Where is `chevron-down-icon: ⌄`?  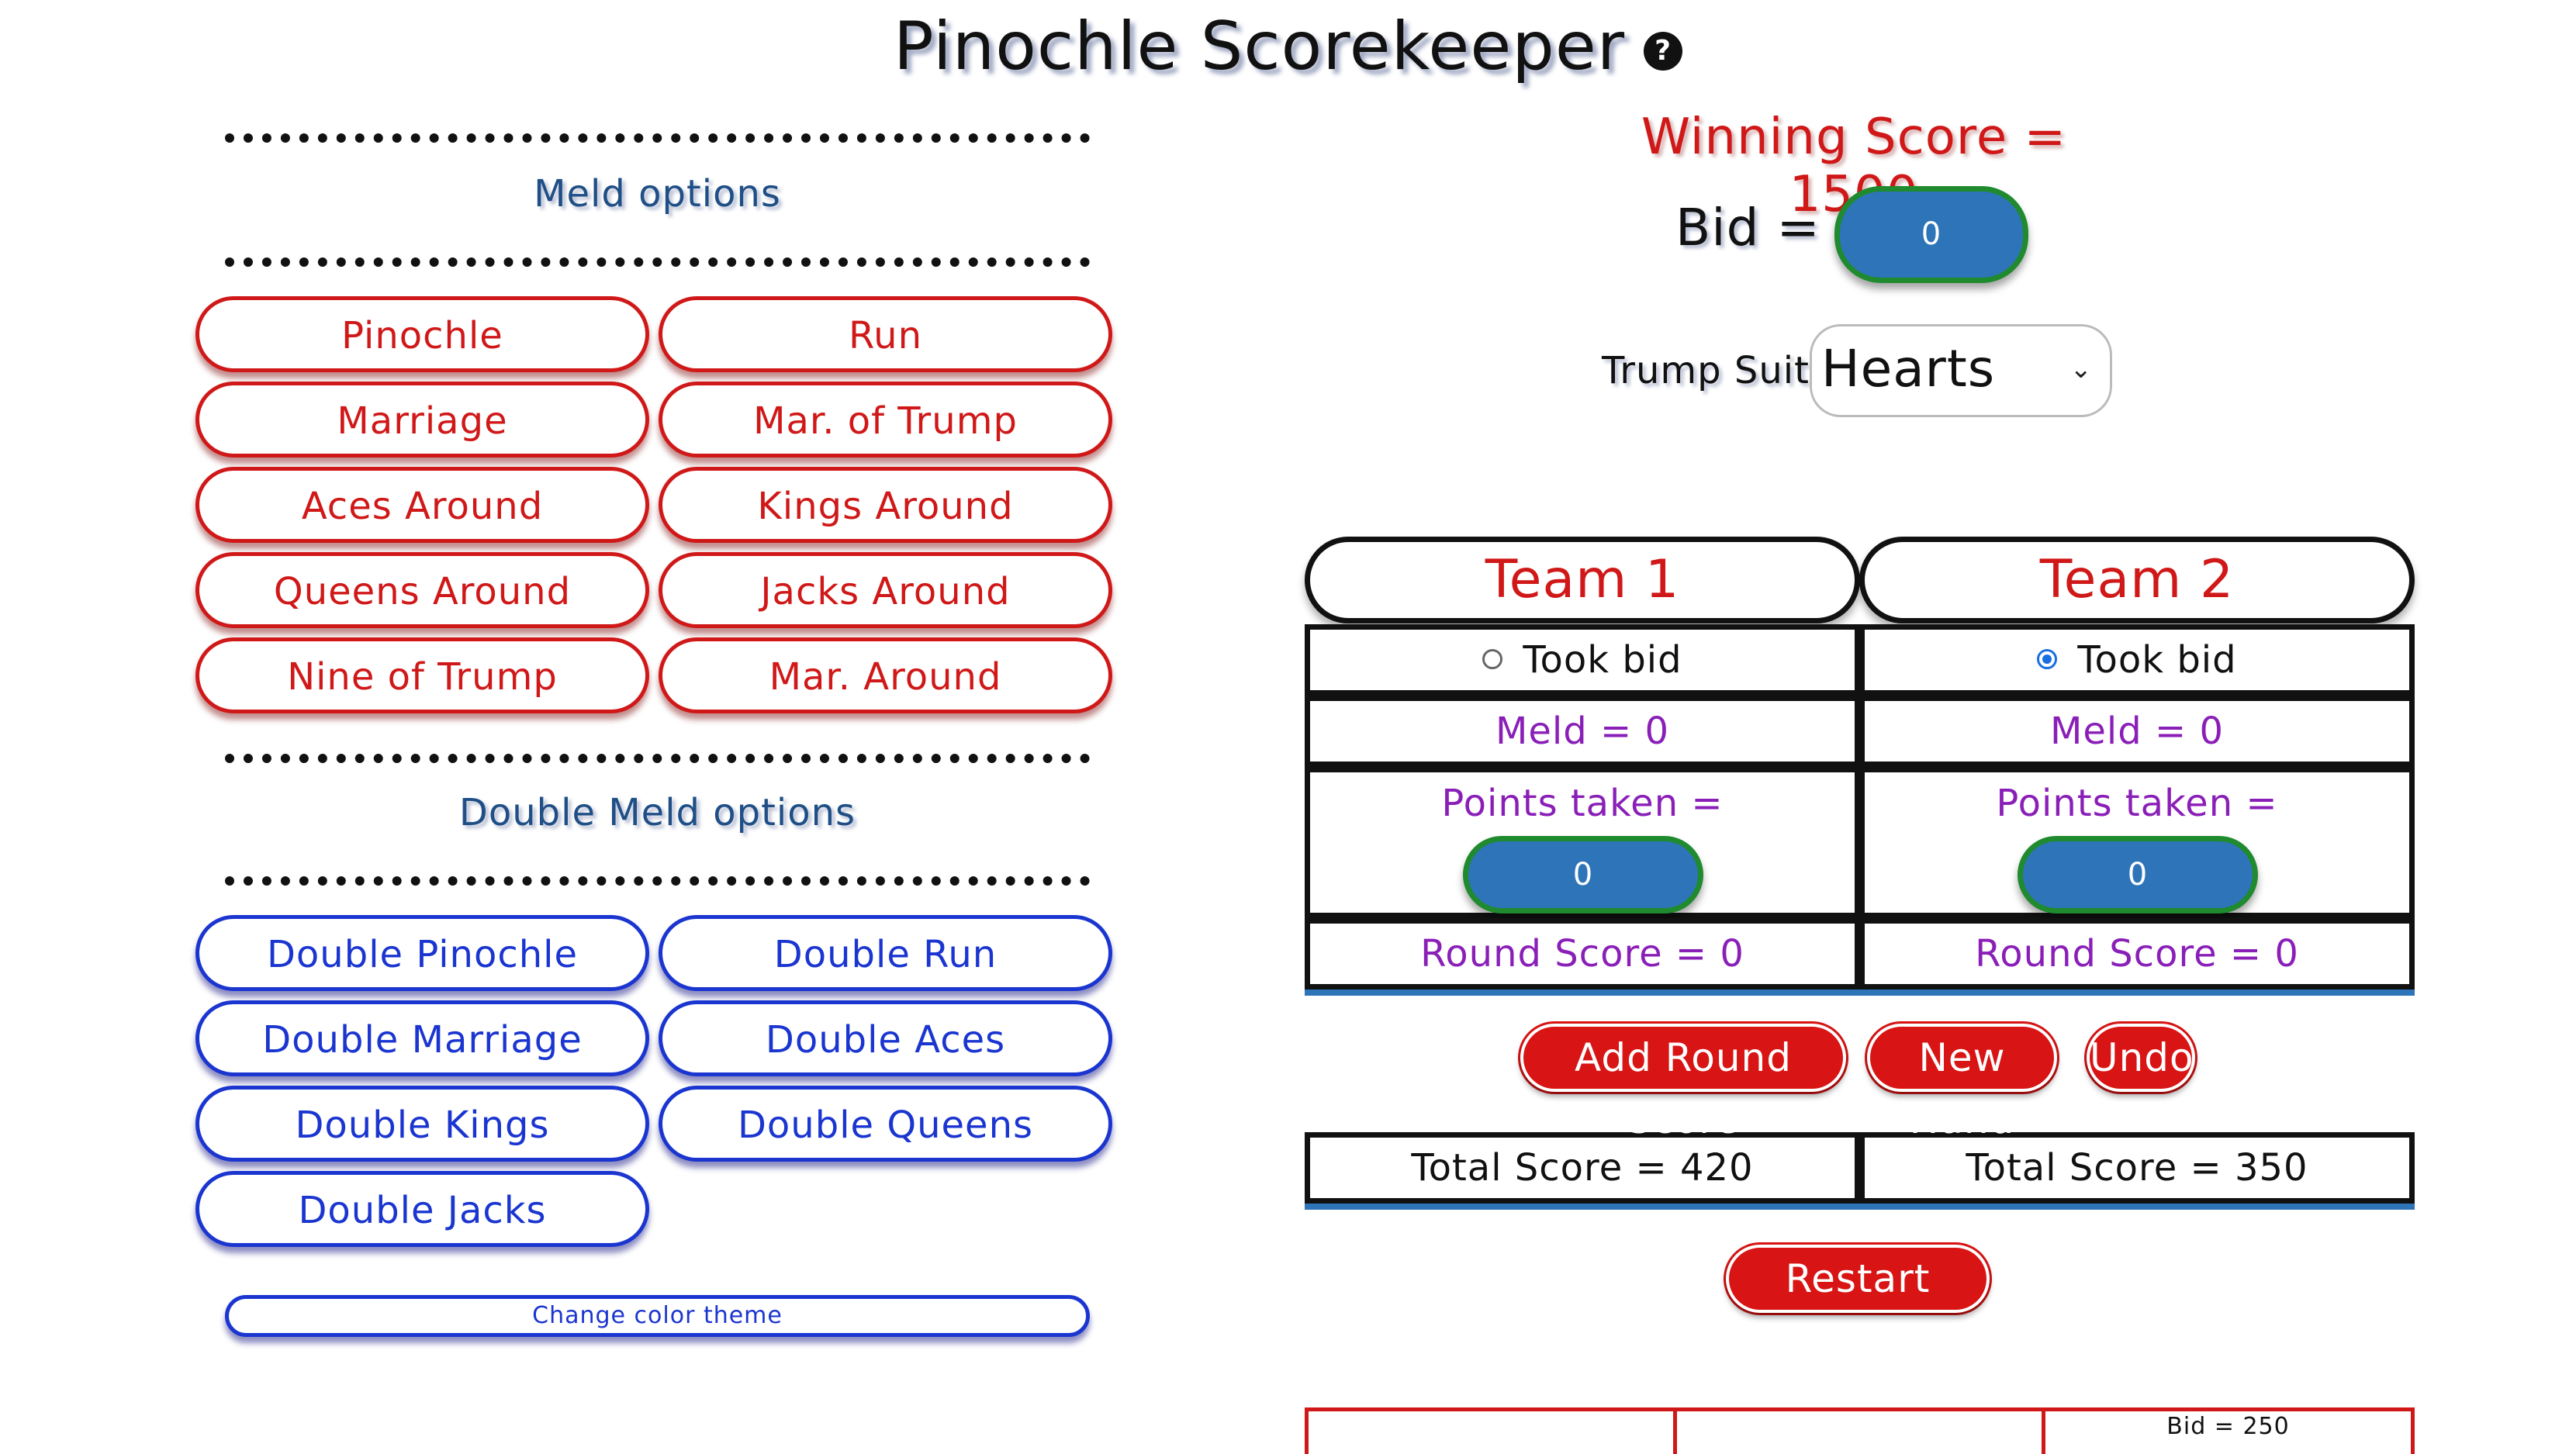 chevron-down-icon: ⌄ is located at coordinates (2081, 369).